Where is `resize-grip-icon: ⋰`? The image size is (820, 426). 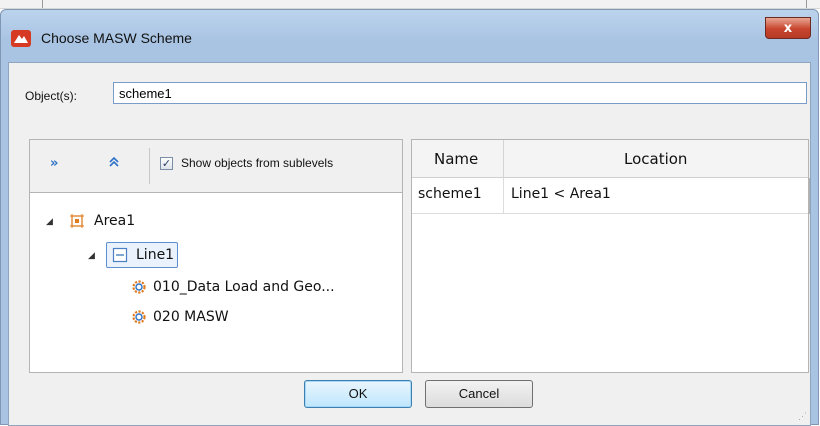
resize-grip-icon: ⋰ is located at coordinates (802, 417).